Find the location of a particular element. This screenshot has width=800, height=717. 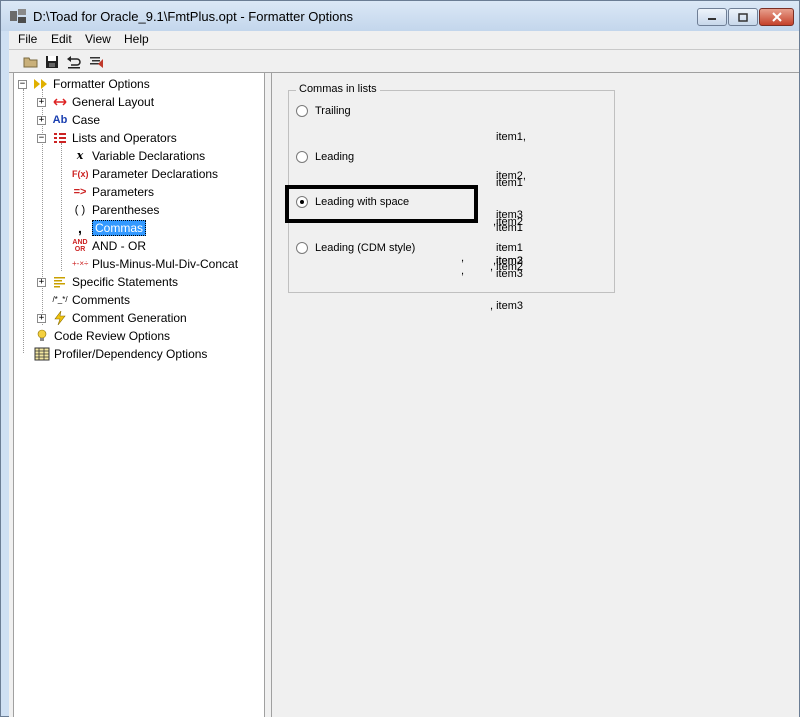

menu-file: File is located at coordinates (27, 39).